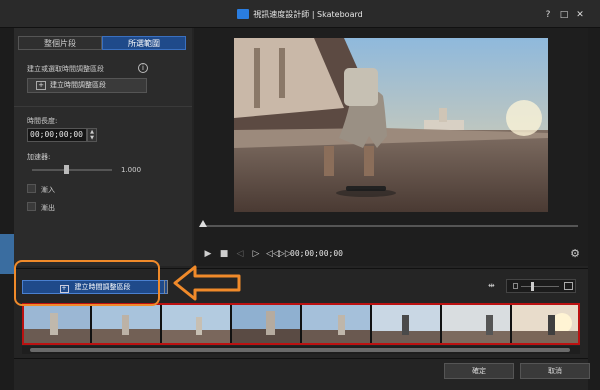 This screenshot has width=600, height=390. I want to click on tab-entire-clip: 整個片段, so click(60, 43).